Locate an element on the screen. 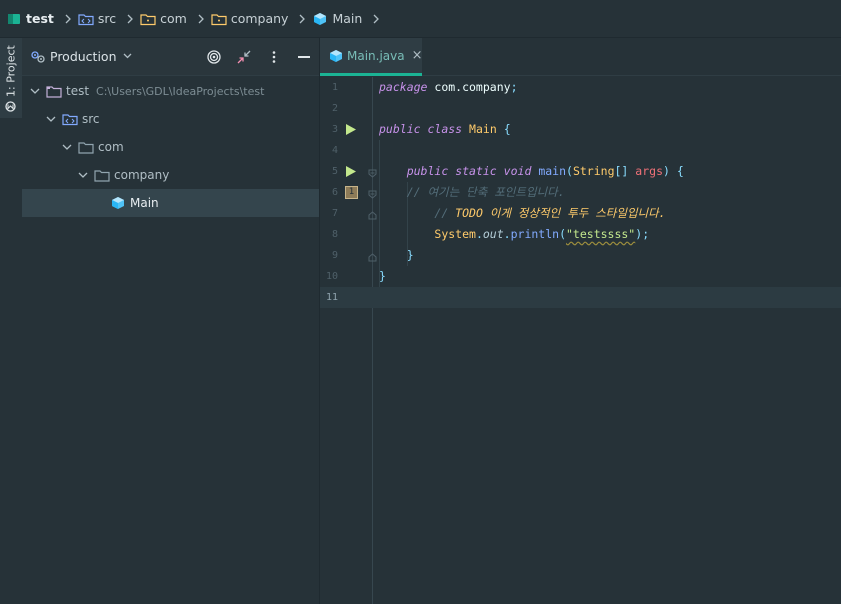  line-number: 9 is located at coordinates (334, 255).